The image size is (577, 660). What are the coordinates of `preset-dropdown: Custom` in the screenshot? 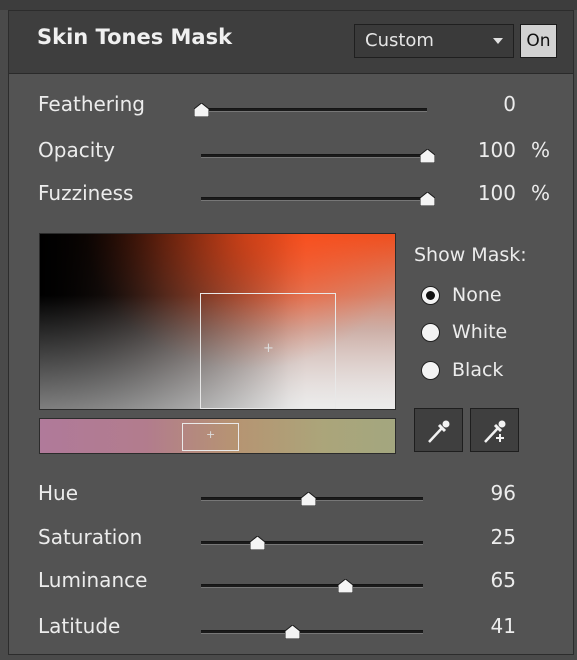 It's located at (434, 41).